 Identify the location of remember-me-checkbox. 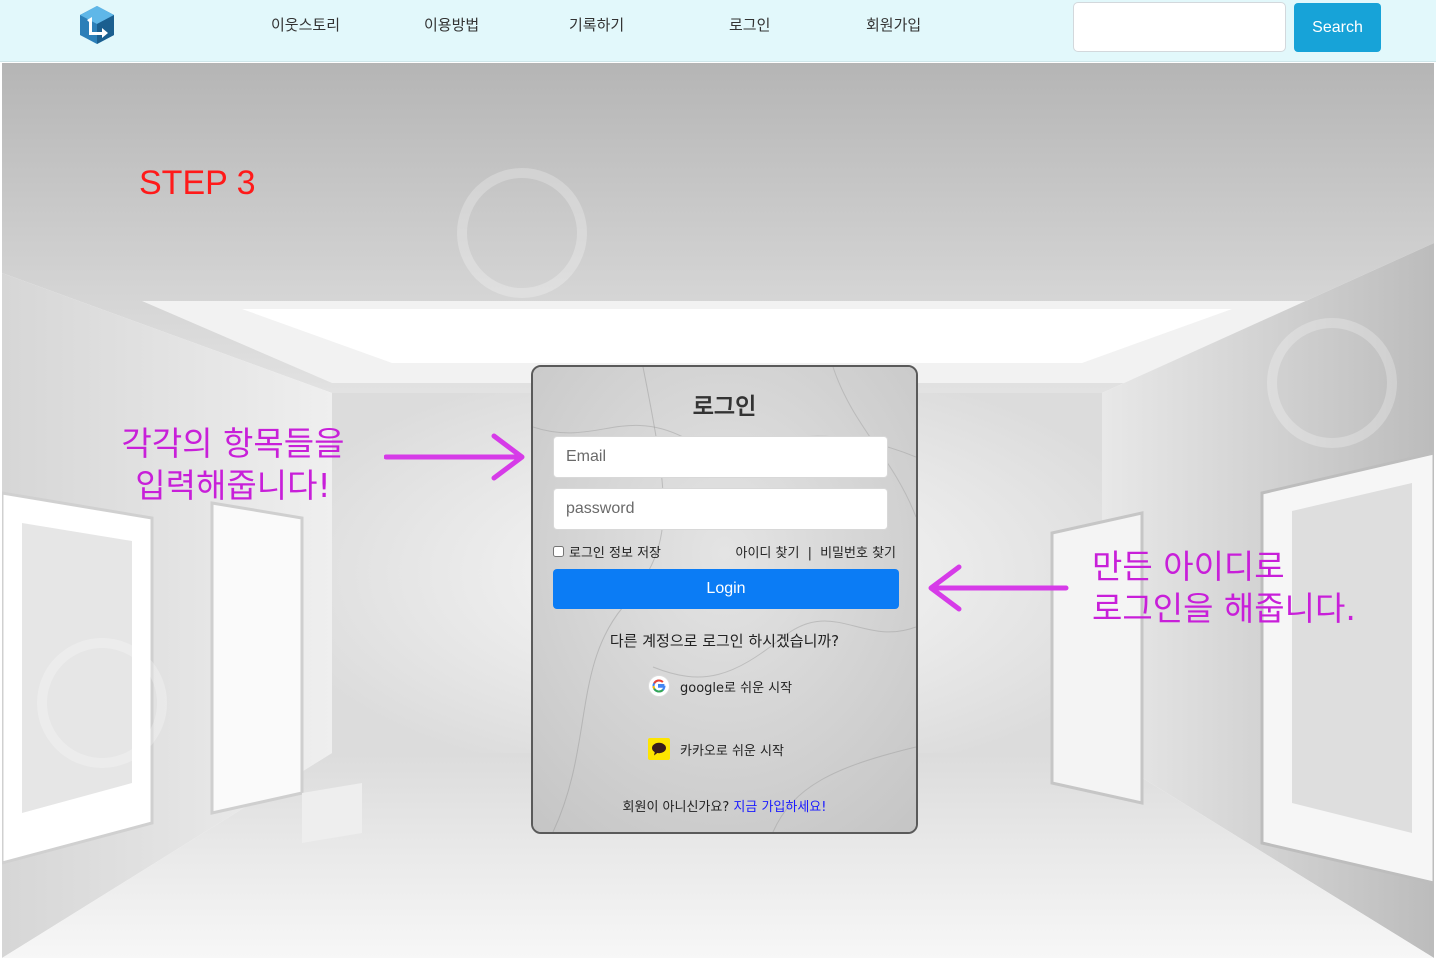
(558, 551).